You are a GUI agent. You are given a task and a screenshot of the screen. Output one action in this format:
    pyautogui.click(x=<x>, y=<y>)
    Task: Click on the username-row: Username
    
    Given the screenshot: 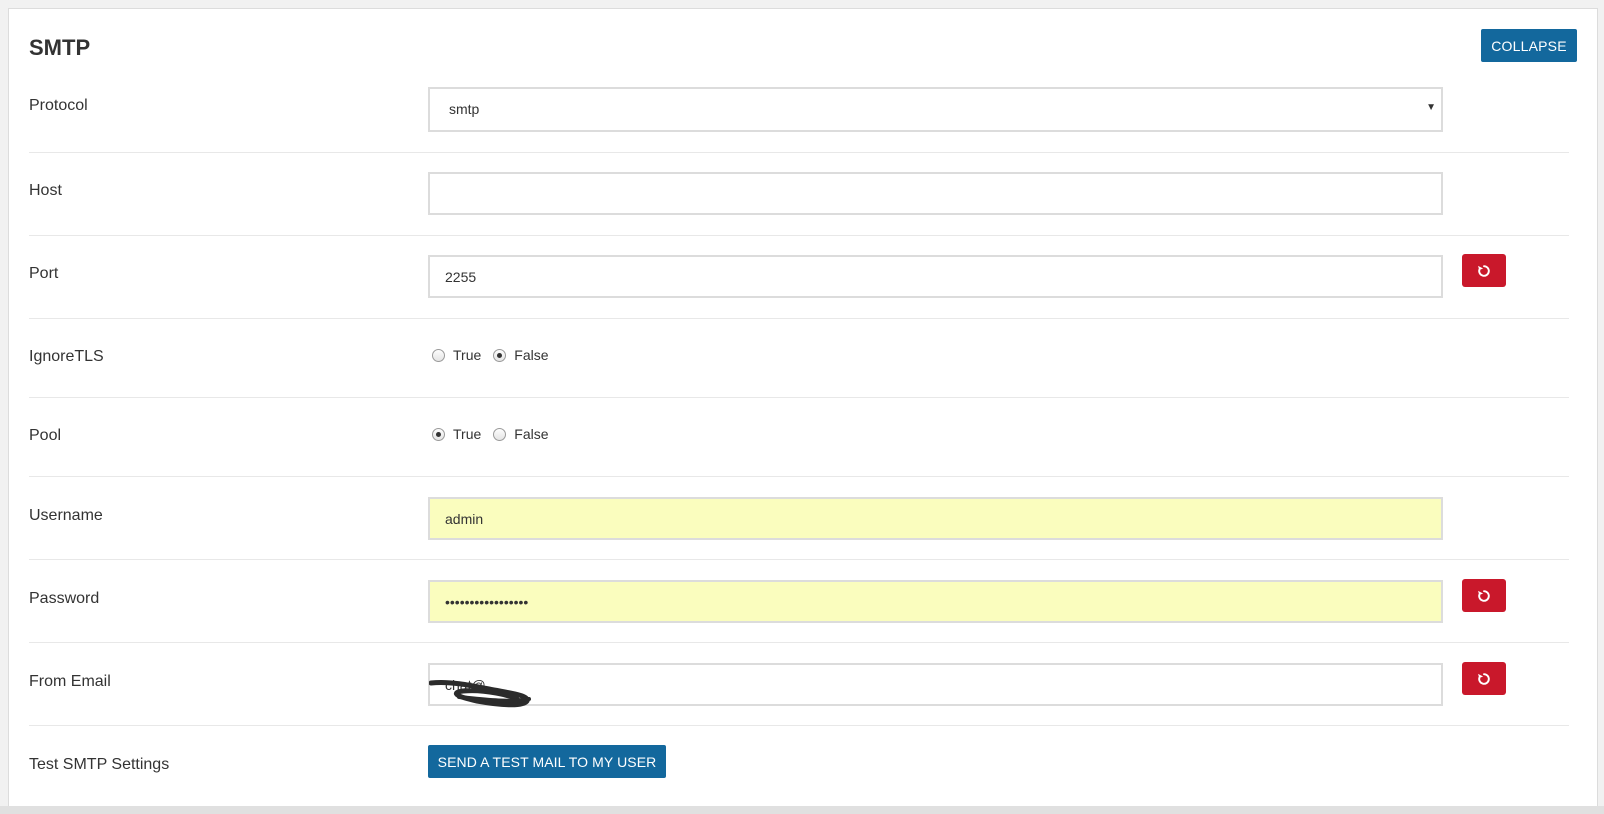 What is the action you would take?
    pyautogui.click(x=799, y=518)
    